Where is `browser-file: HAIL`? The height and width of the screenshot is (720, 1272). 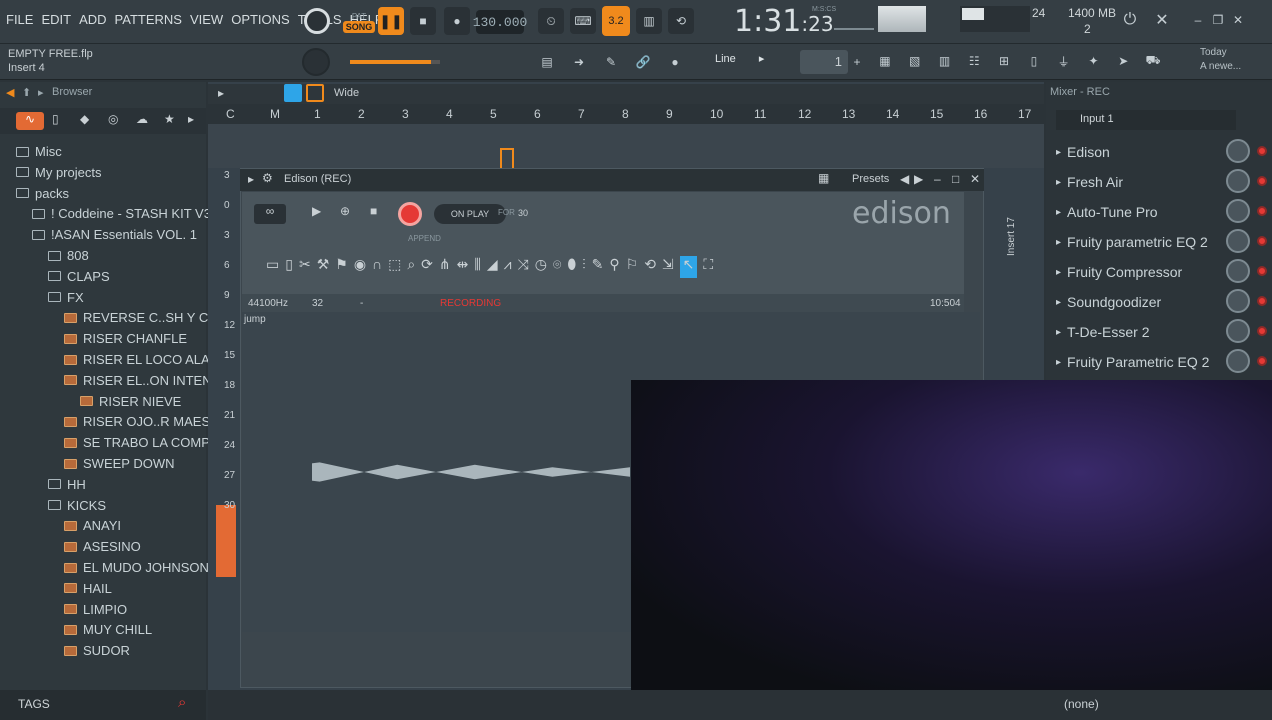 browser-file: HAIL is located at coordinates (88, 588).